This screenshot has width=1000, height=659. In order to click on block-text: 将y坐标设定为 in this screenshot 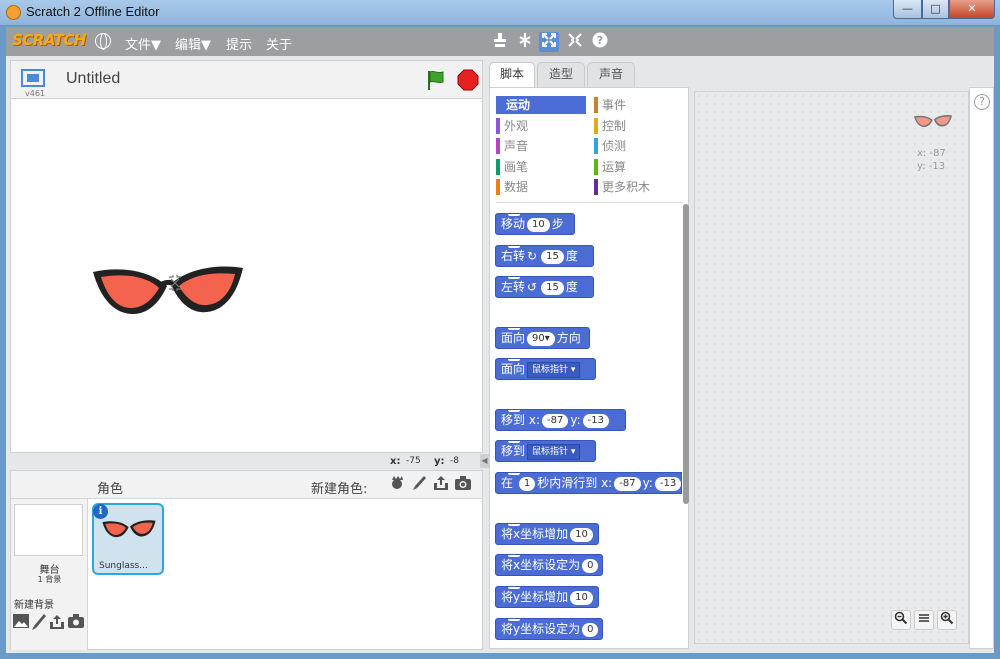, I will do `click(541, 629)`.